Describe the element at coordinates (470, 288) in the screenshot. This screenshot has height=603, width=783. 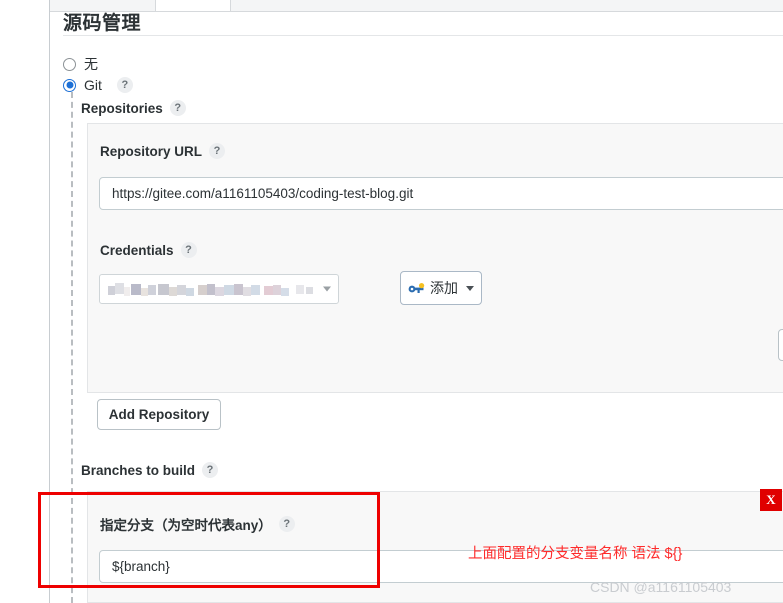
I see `chevron-down-icon` at that location.